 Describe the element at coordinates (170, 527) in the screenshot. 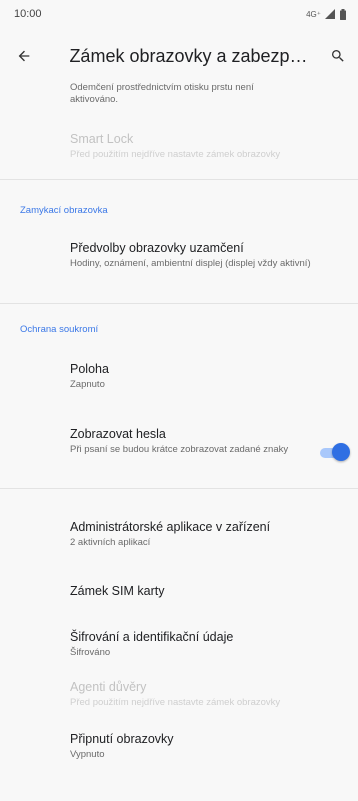

I see `device-admin-title: Administrátorské aplikace v zařízení` at that location.